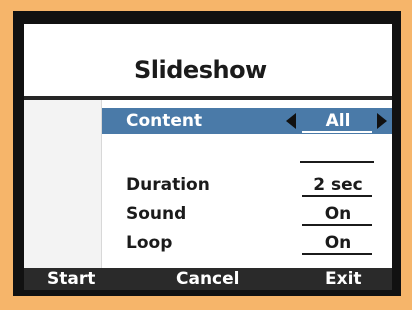  What do you see at coordinates (338, 185) in the screenshot?
I see `duration-value: 2 sec` at bounding box center [338, 185].